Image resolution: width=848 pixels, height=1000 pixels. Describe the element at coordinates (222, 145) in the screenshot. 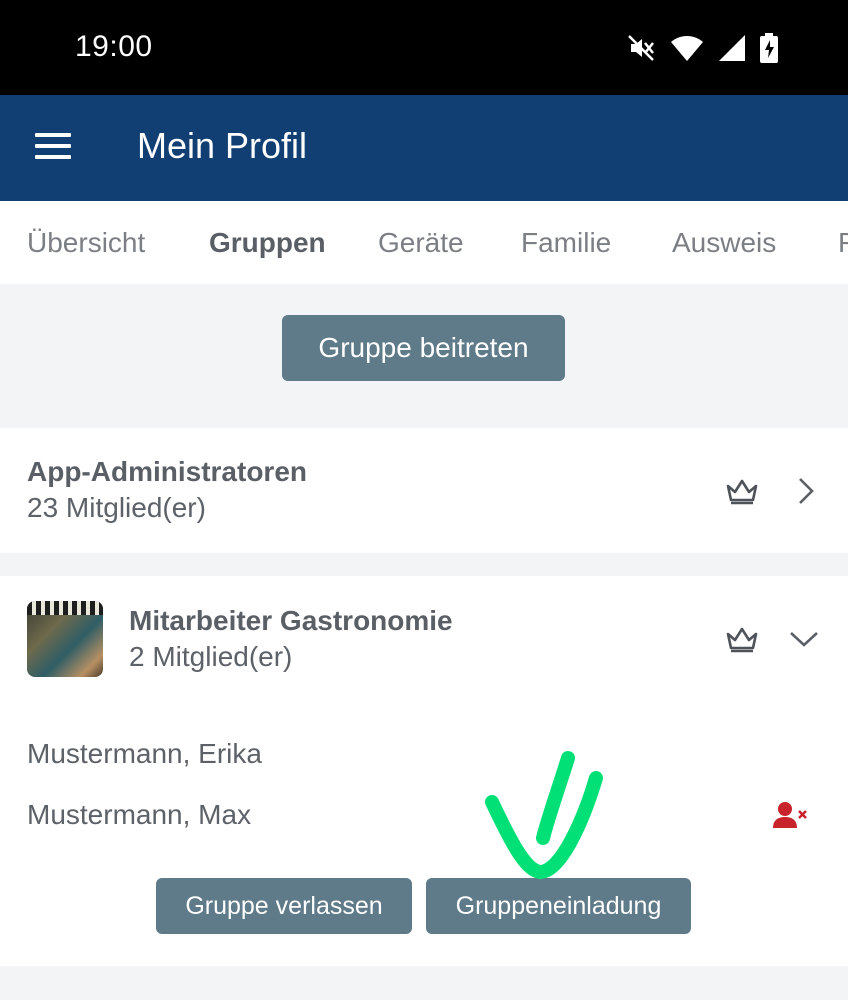

I see `page-title: Mein Profil` at that location.